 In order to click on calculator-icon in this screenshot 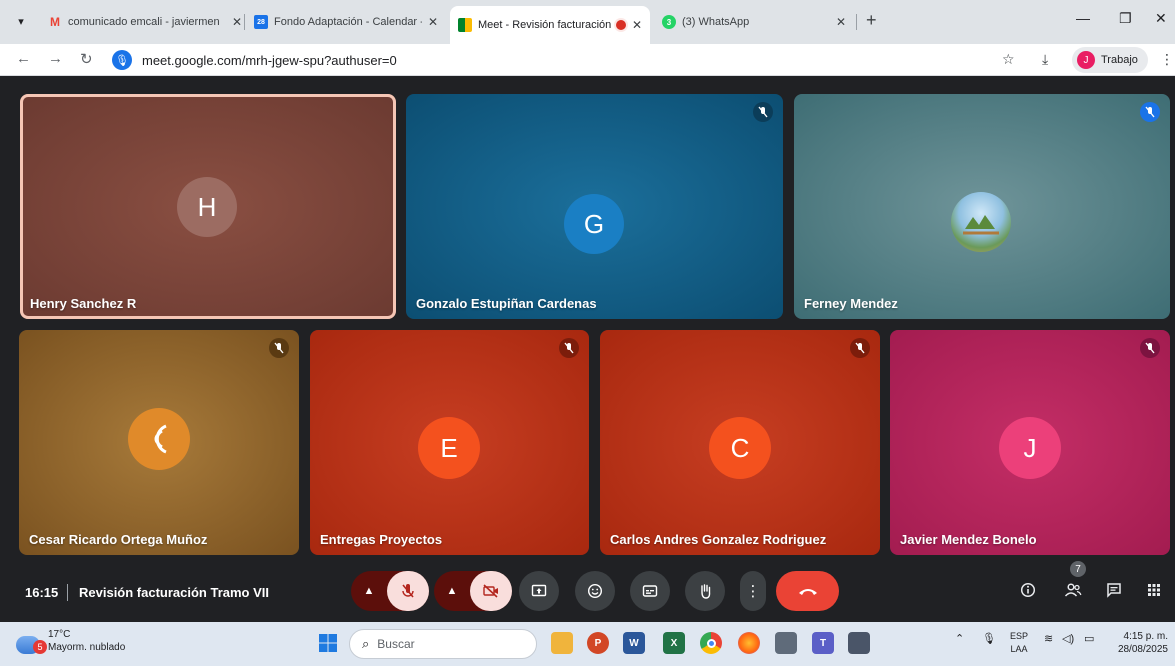, I will do `click(859, 643)`.